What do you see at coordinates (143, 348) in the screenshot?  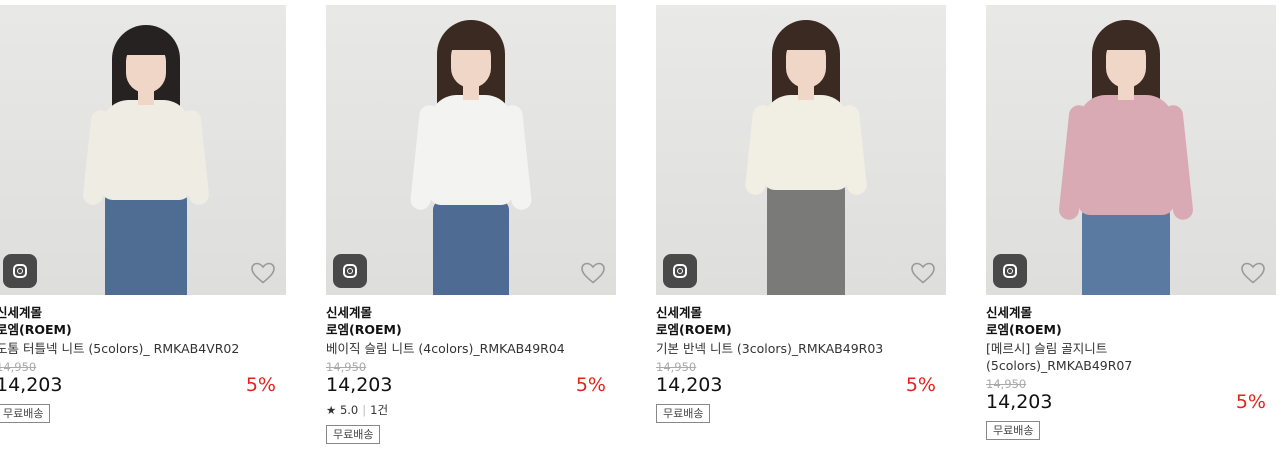 I see `product-title: 도톰 터틀넥 니트 (5colors)_ RMKAB4VR02` at bounding box center [143, 348].